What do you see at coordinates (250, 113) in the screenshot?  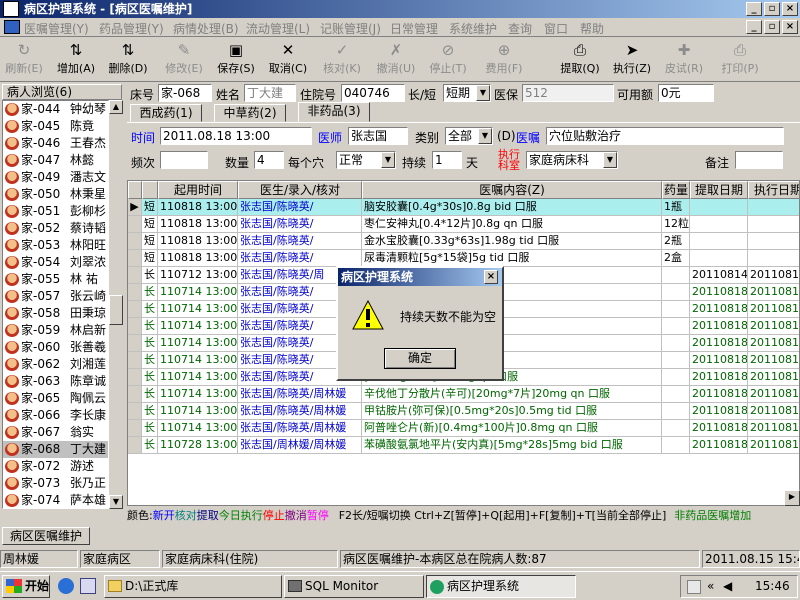 I see `tab-chinese-herbs: 中草药(2)` at bounding box center [250, 113].